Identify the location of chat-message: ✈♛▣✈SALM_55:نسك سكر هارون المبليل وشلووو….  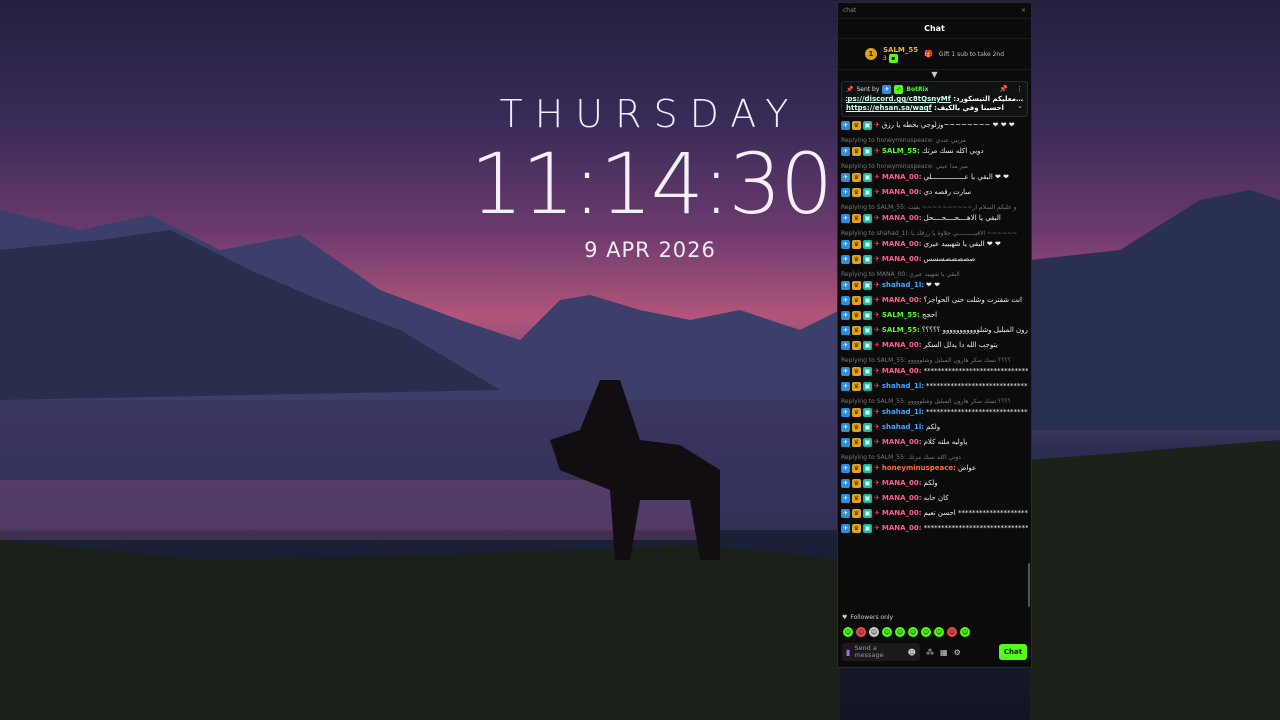
(934, 330).